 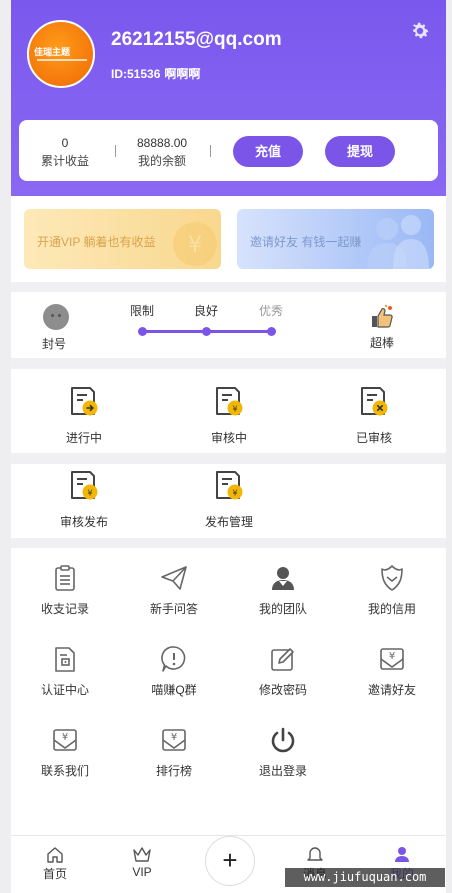 What do you see at coordinates (83, 522) in the screenshot?
I see `review-publish-label: 审核发布` at bounding box center [83, 522].